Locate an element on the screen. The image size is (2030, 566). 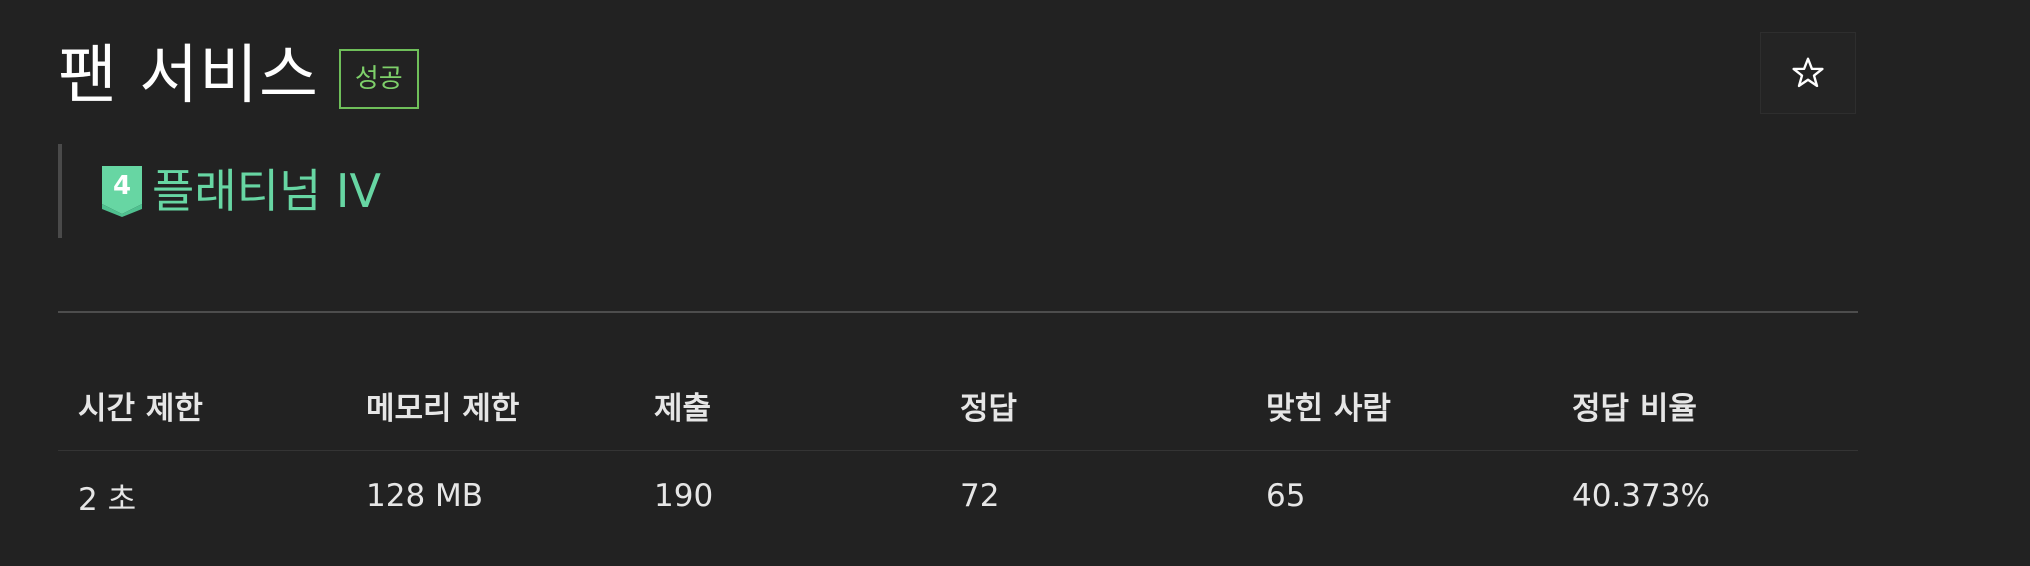
star-outline-icon is located at coordinates (1808, 72).